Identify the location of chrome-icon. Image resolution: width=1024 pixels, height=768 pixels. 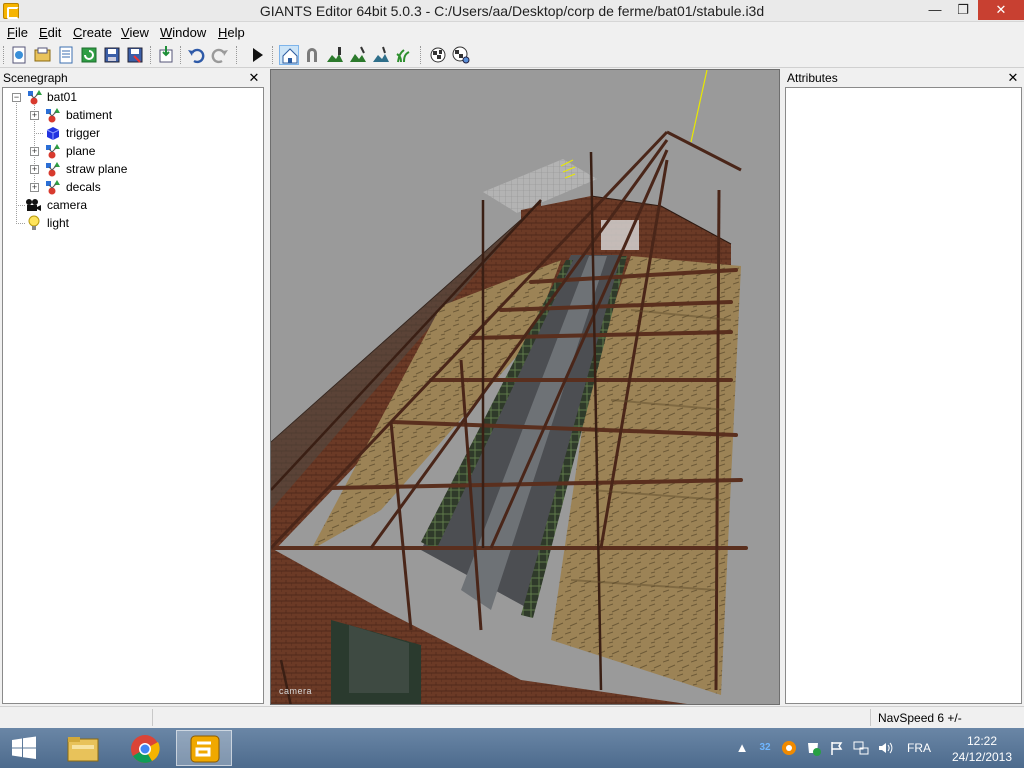
(144, 748).